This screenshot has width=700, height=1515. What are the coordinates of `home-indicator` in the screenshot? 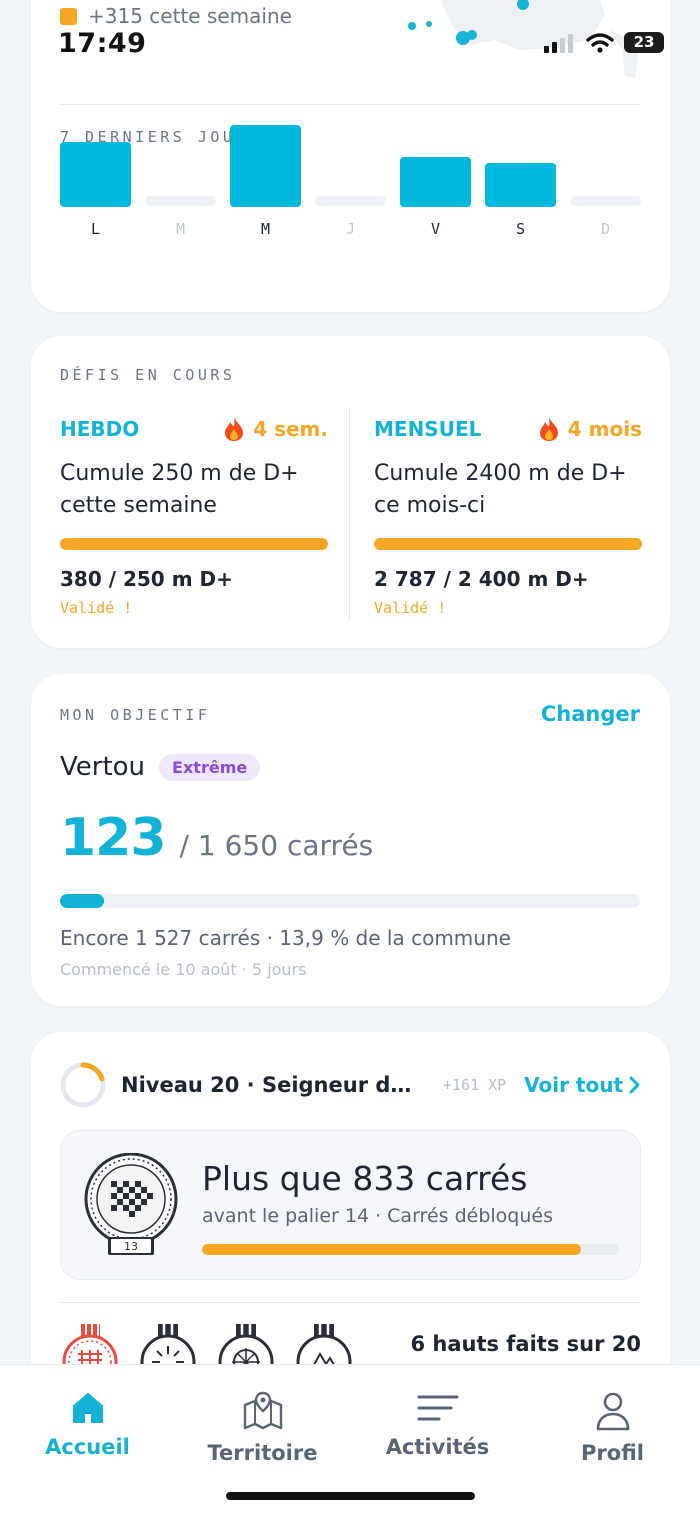 It's located at (350, 1496).